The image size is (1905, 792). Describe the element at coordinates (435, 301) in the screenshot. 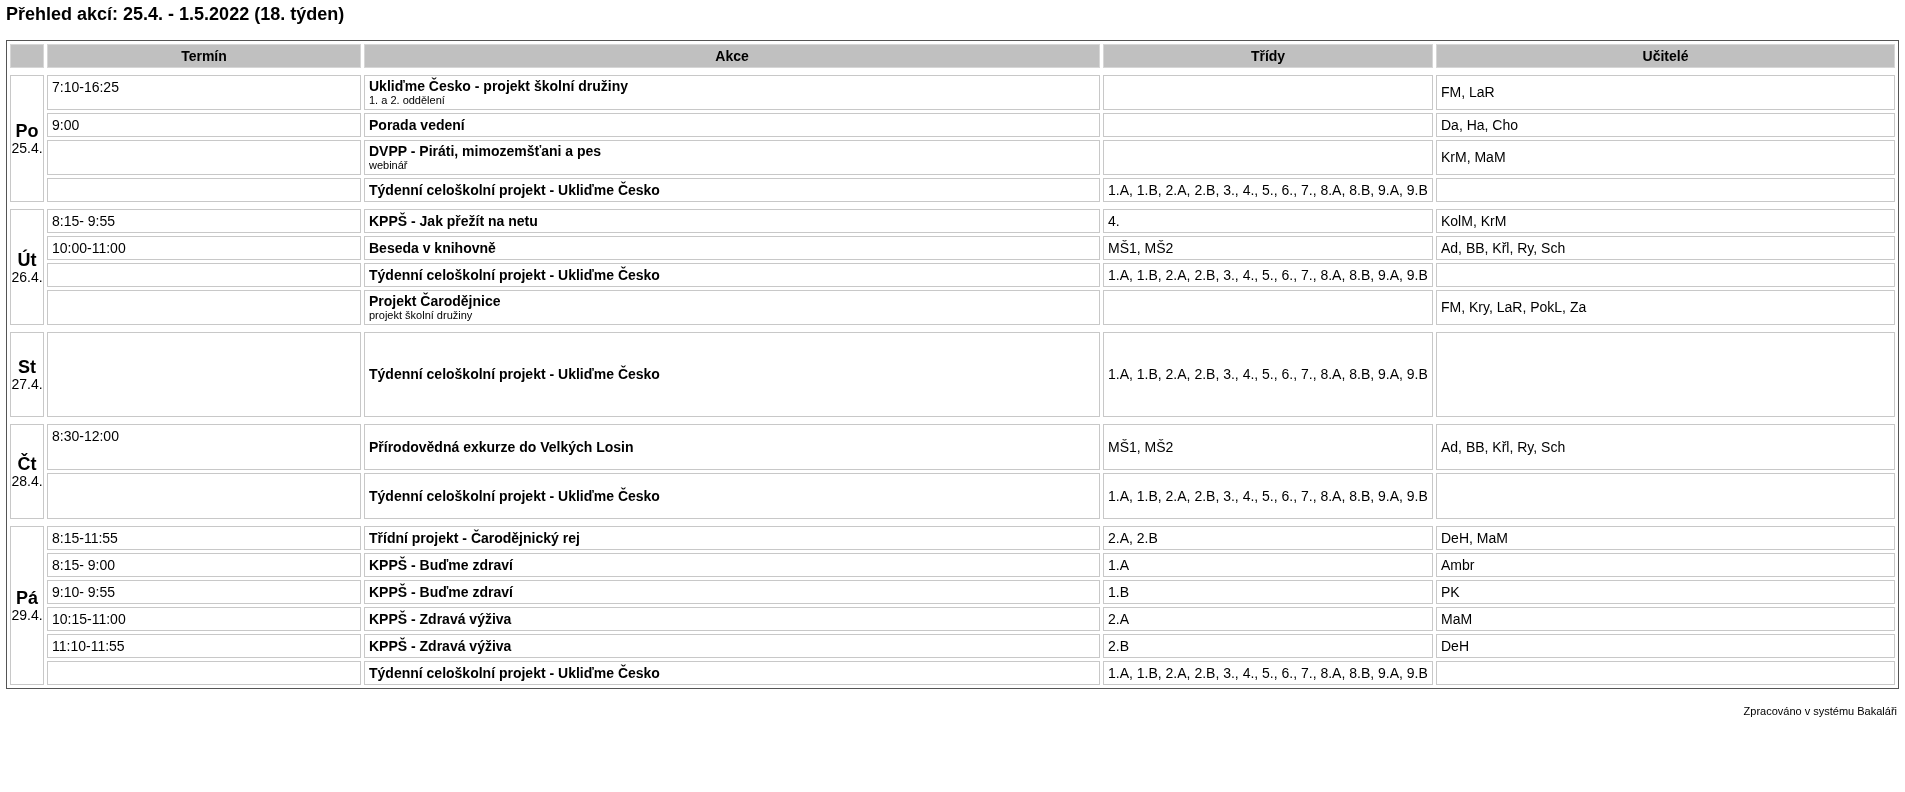

I see `event-title: Projekt Čarodějnice` at that location.